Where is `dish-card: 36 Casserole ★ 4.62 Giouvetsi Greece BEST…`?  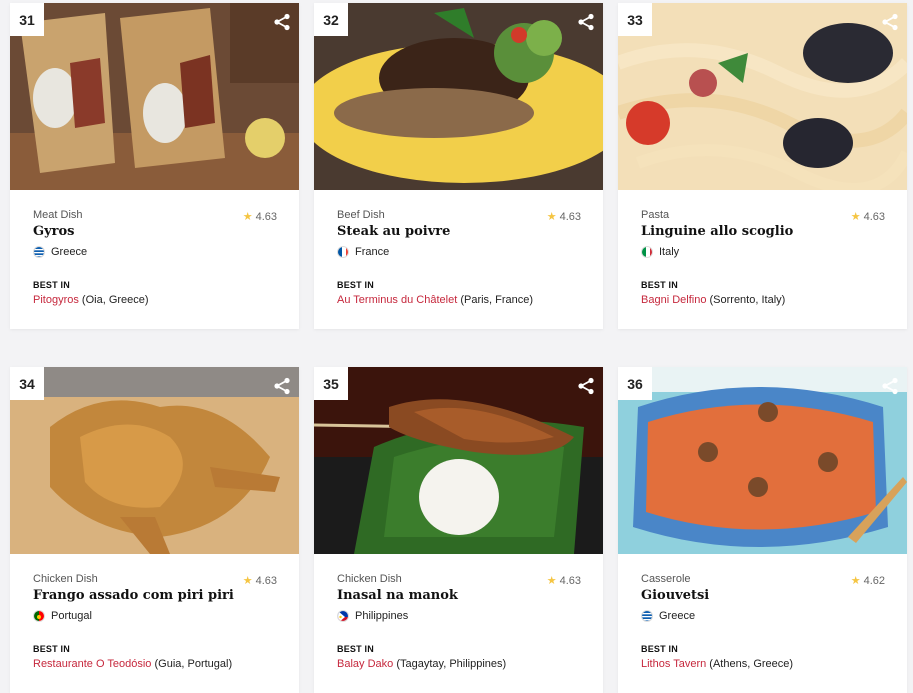
dish-card: 36 Casserole ★ 4.62 Giouvetsi Greece BEST… is located at coordinates (762, 530).